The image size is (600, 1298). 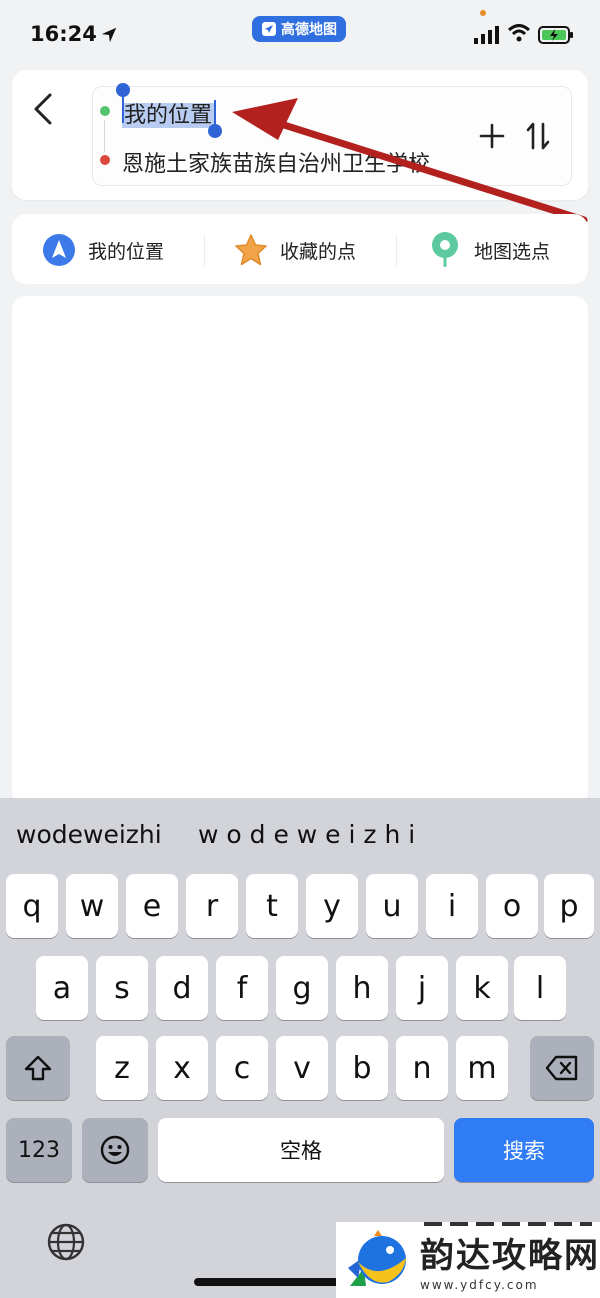 I want to click on key-b: b, so click(x=362, y=1068).